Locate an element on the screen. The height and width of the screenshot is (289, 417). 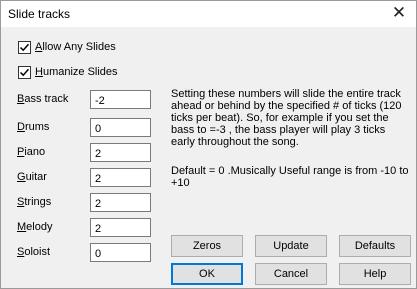
soloist-label: Soloist is located at coordinates (34, 252).